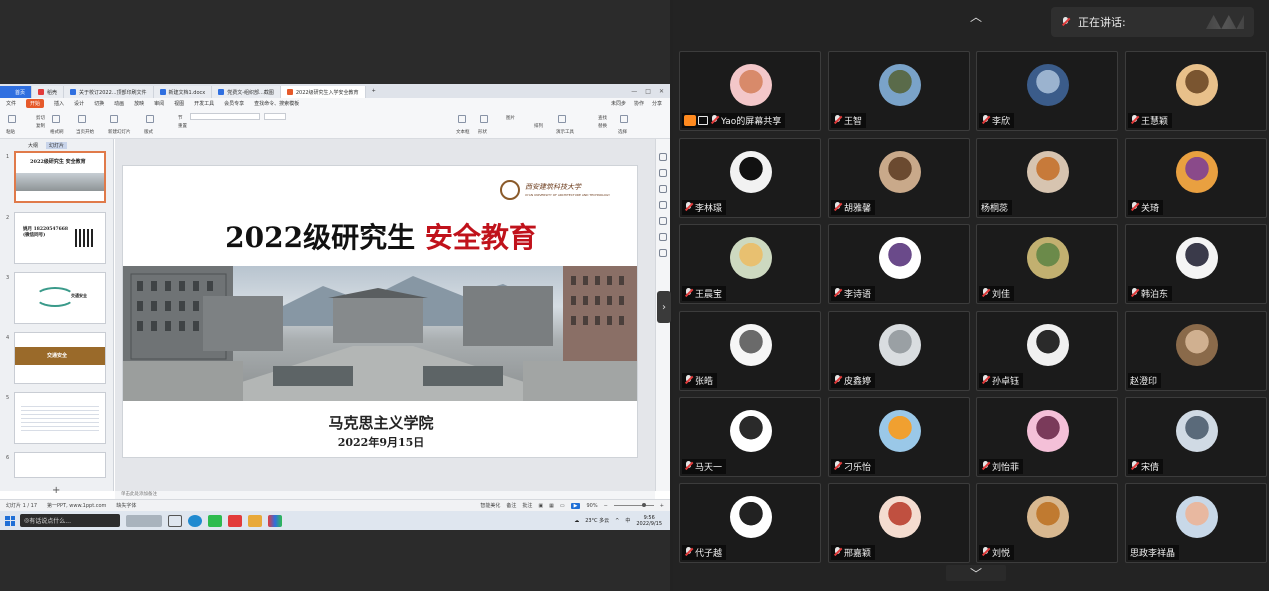  What do you see at coordinates (627, 520) in the screenshot?
I see `ime-indicator: 中` at bounding box center [627, 520].